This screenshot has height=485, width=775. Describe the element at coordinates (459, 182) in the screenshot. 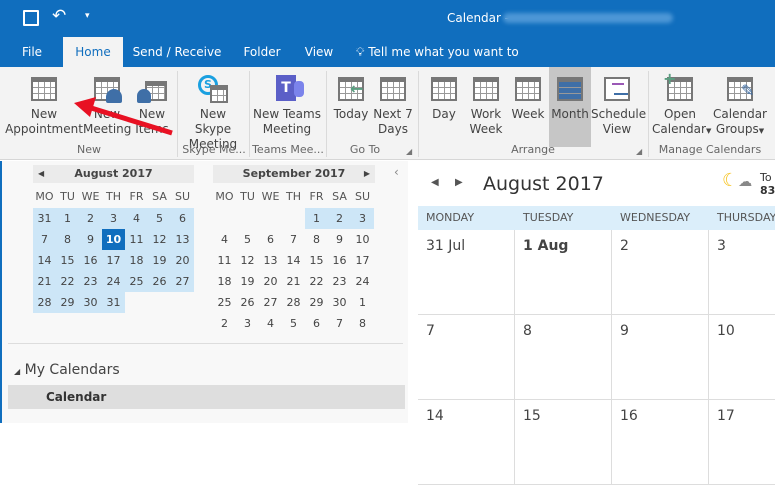

I see `next-month-button: ▶` at that location.